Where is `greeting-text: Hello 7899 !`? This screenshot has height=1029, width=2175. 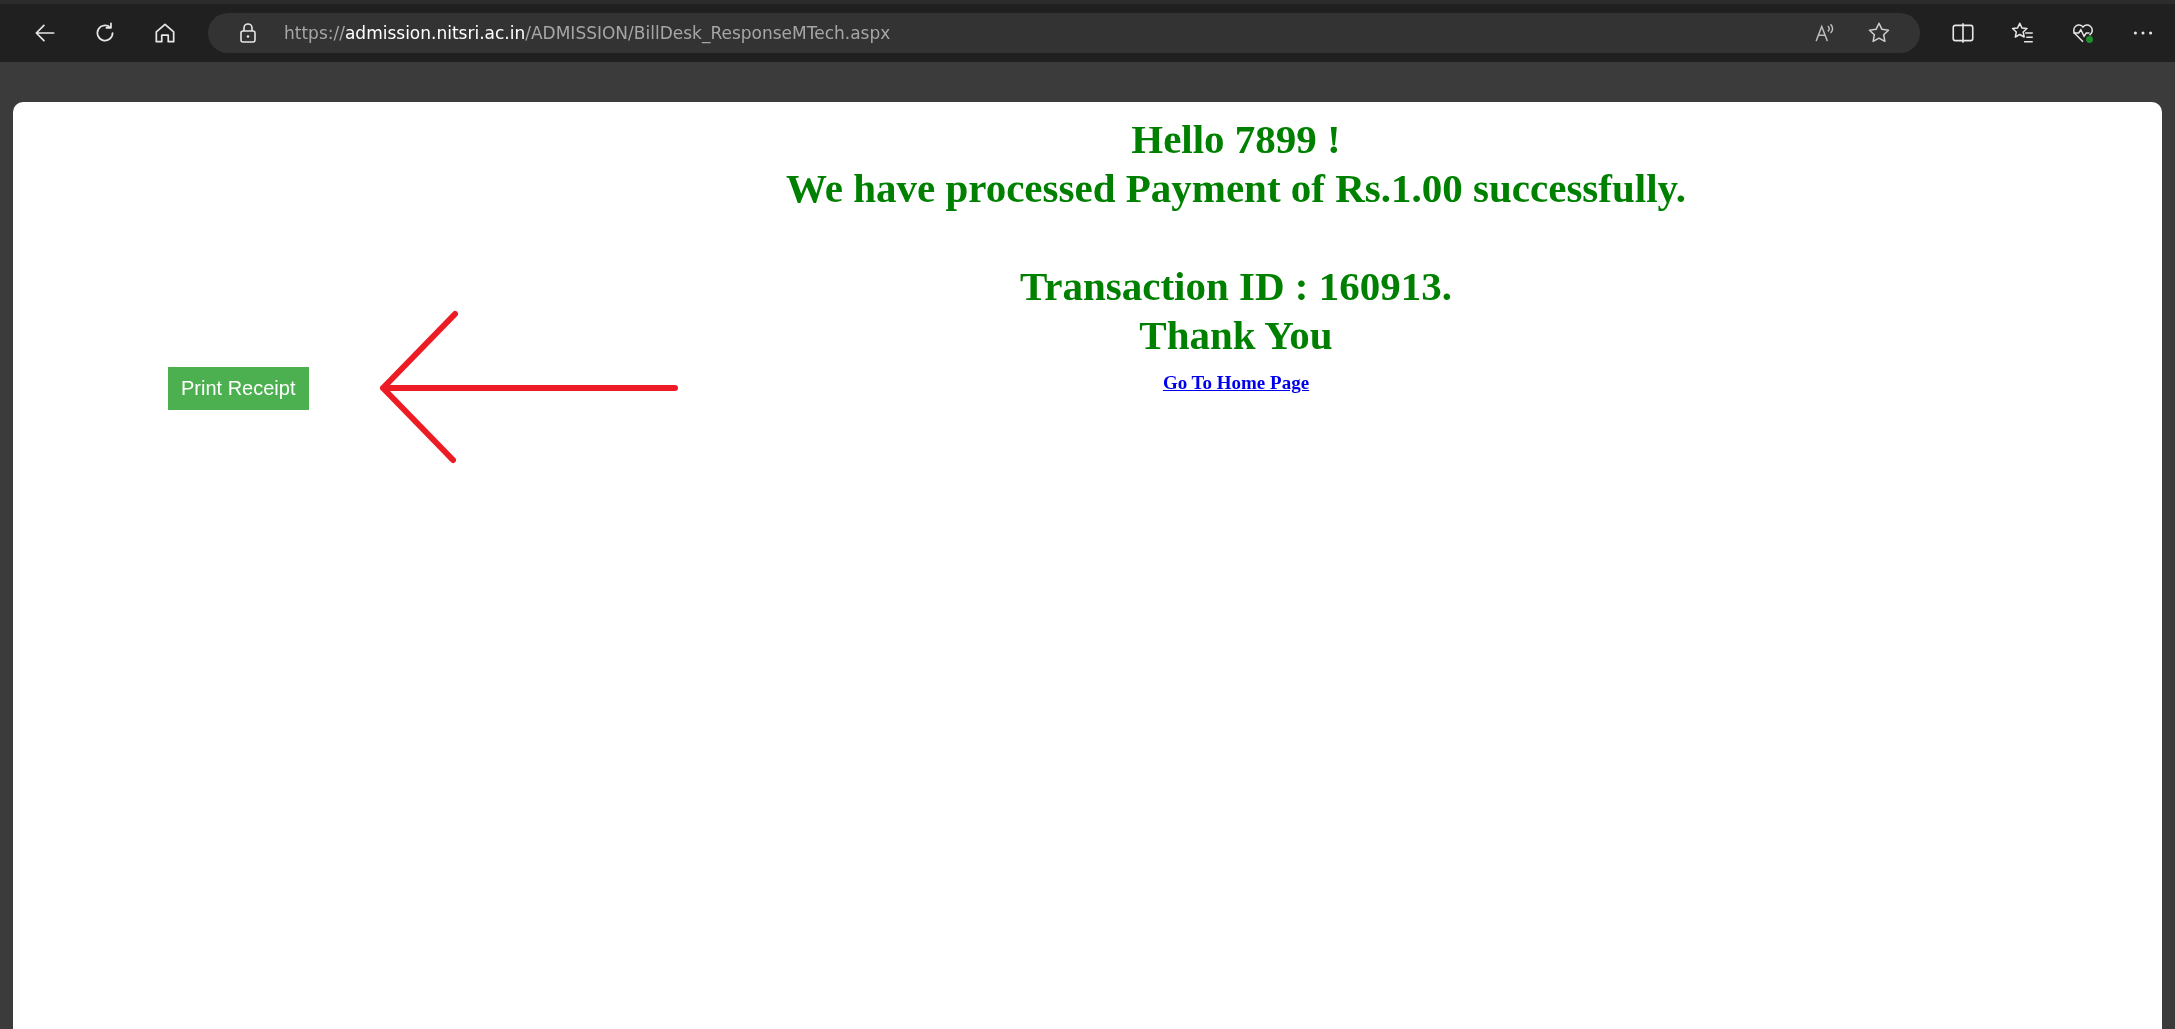 greeting-text: Hello 7899 ! is located at coordinates (1236, 139).